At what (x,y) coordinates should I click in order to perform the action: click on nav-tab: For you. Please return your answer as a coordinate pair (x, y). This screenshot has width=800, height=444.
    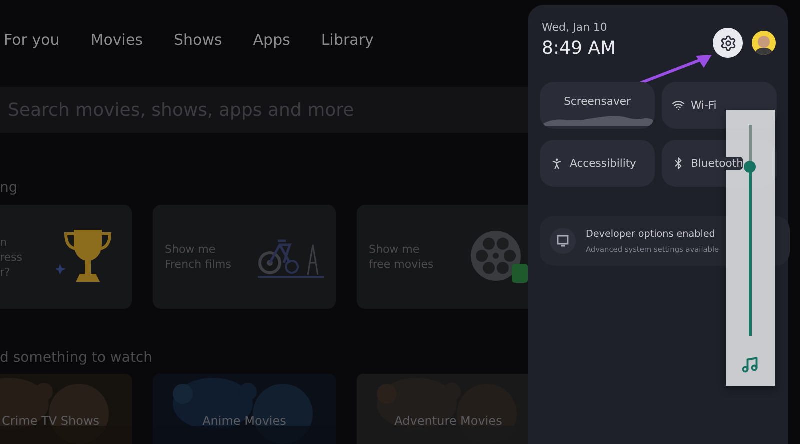
    Looking at the image, I should click on (32, 41).